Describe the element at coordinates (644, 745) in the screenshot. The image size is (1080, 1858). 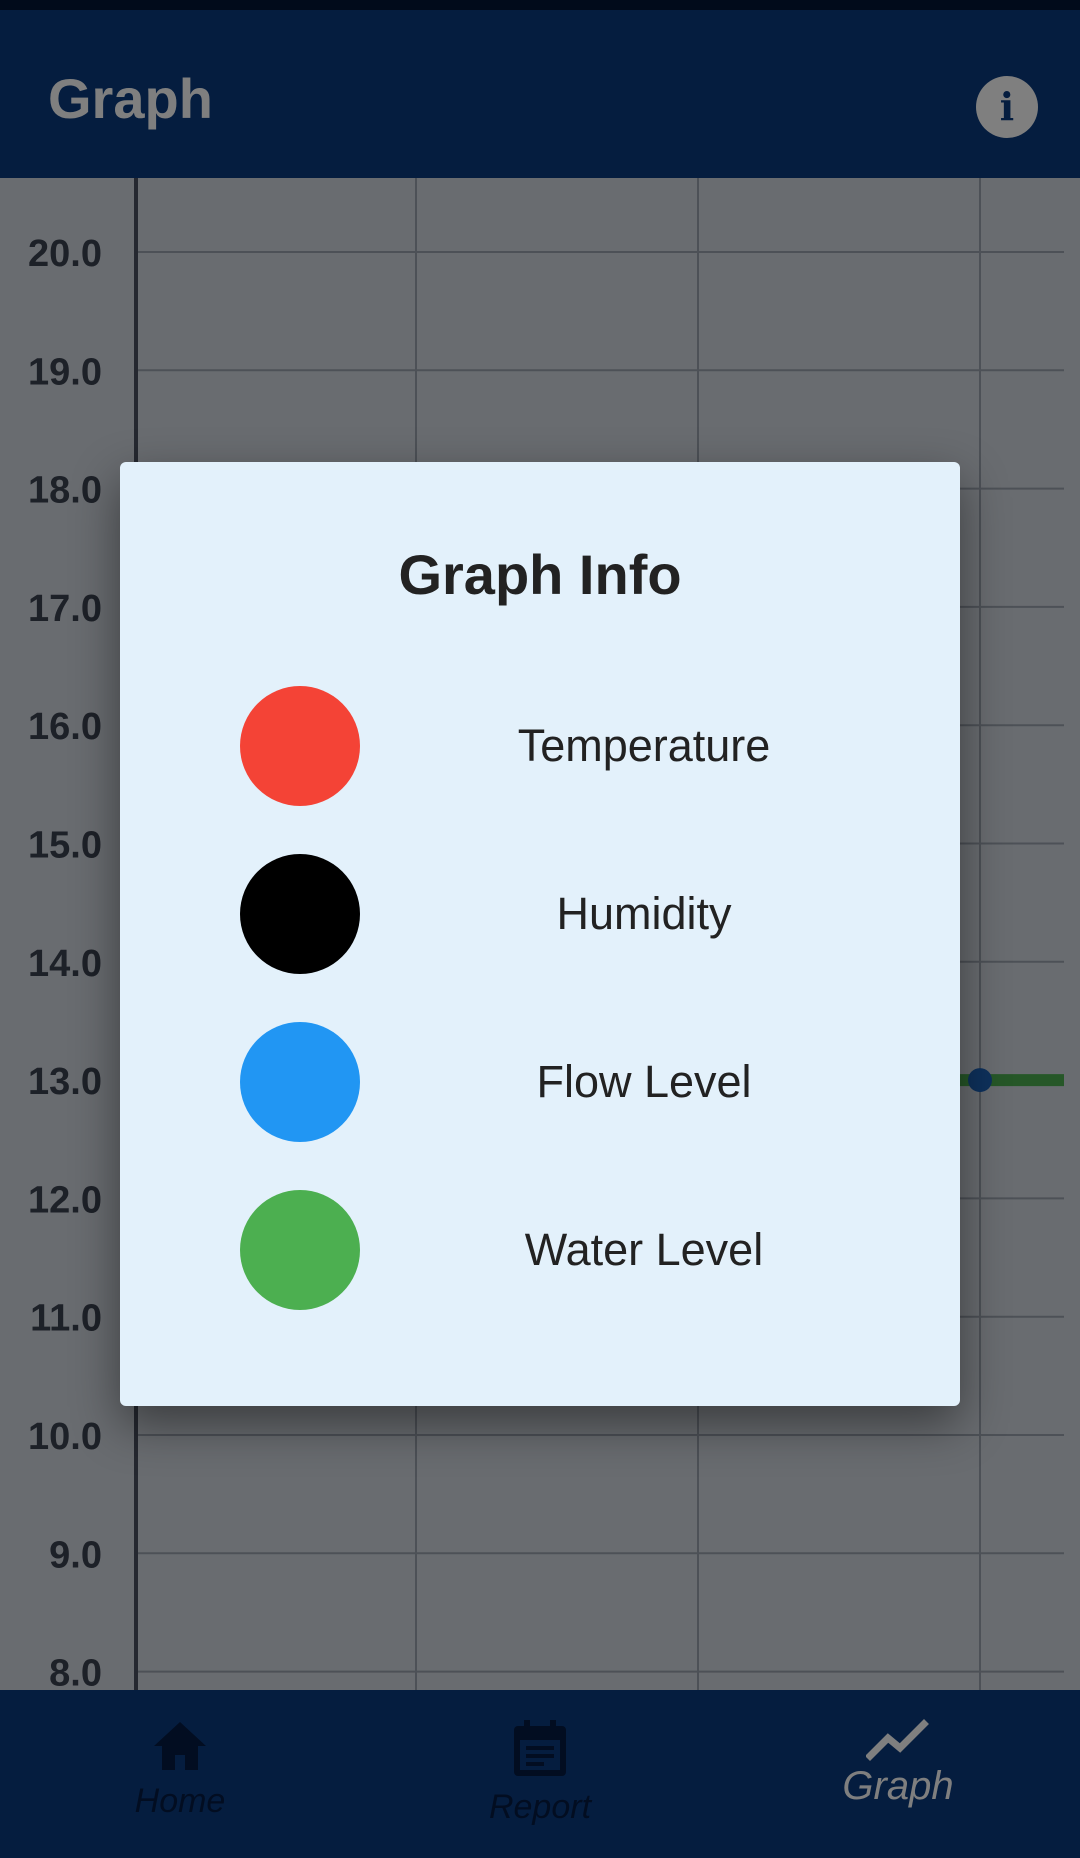
I see `legend-label: Temperature` at that location.